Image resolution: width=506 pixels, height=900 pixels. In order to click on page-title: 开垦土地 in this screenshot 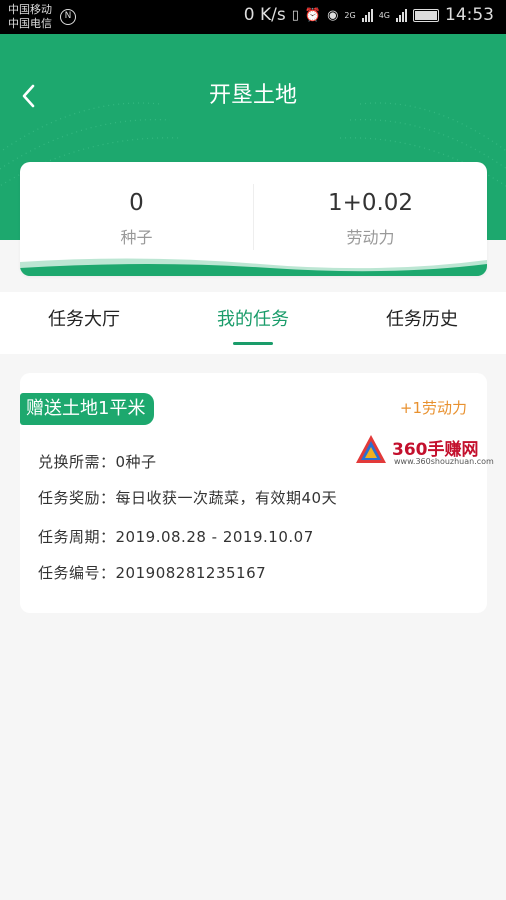, I will do `click(252, 95)`.